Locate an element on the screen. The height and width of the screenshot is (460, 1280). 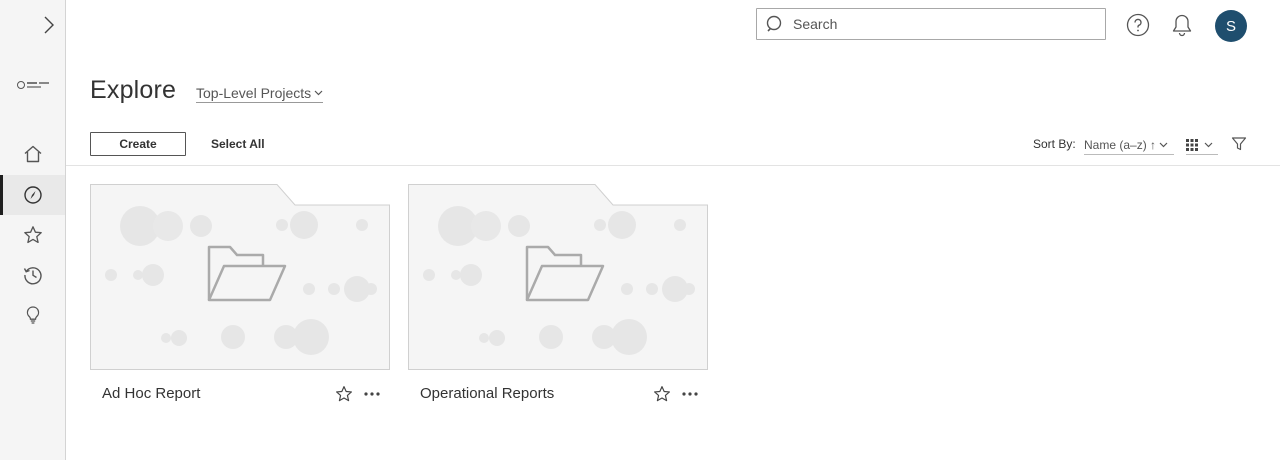
rail-item-explore is located at coordinates (32, 195).